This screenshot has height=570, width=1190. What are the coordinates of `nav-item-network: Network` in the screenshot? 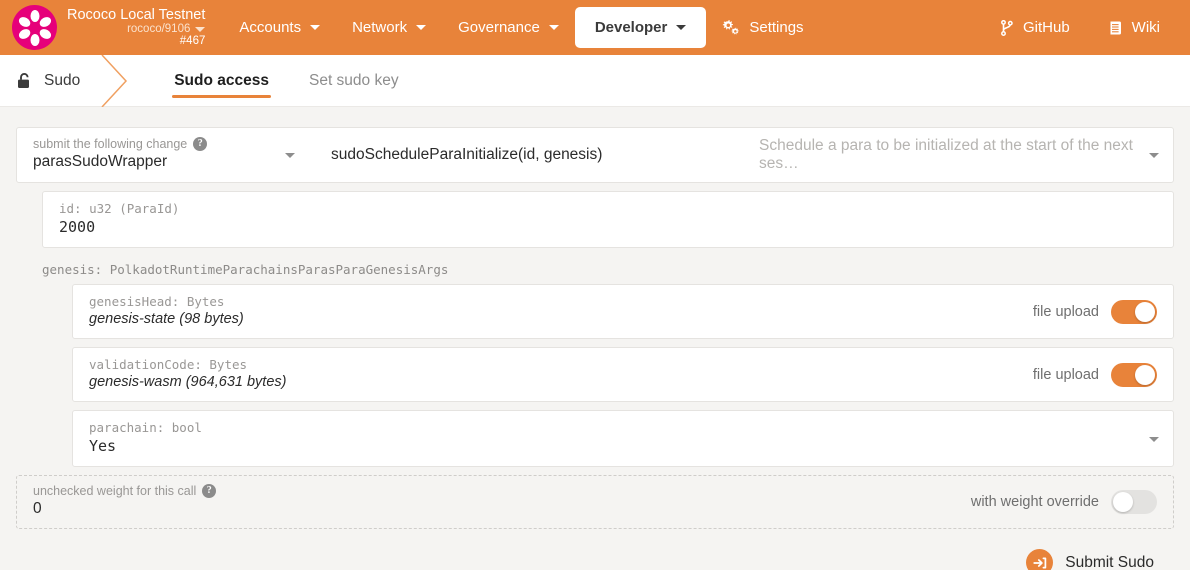 It's located at (389, 27).